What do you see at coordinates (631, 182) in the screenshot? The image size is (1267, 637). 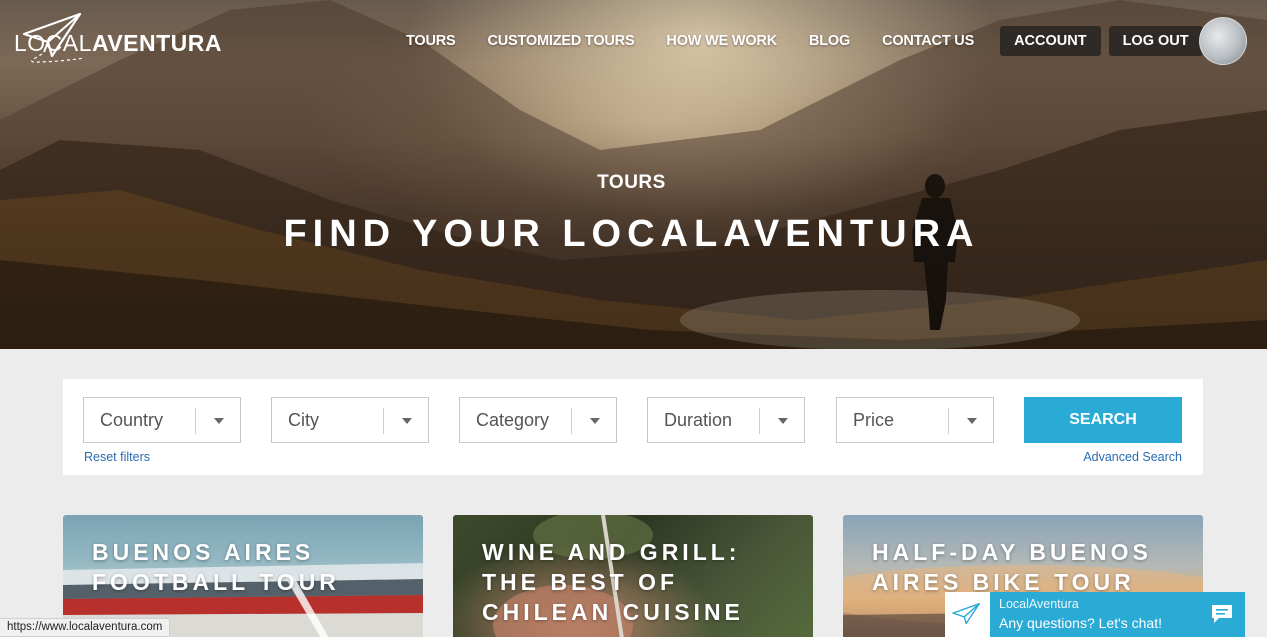 I see `hero-subtitle: TOURS` at bounding box center [631, 182].